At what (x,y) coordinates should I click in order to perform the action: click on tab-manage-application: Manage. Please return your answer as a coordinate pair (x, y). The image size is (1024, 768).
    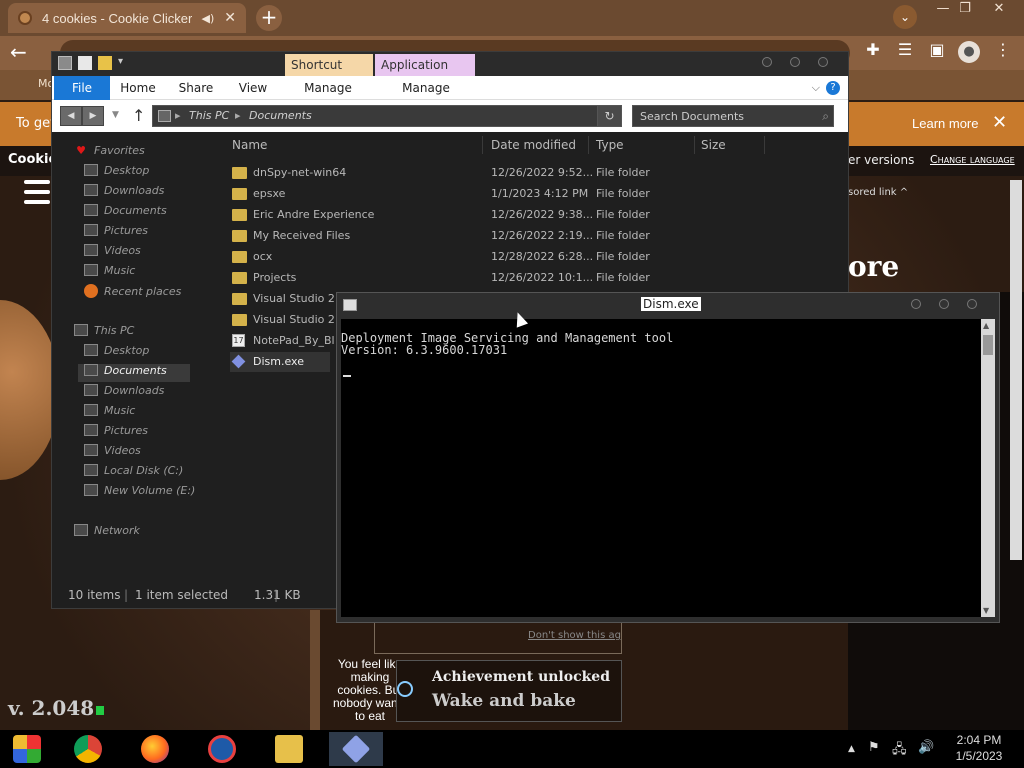
    Looking at the image, I should click on (426, 88).